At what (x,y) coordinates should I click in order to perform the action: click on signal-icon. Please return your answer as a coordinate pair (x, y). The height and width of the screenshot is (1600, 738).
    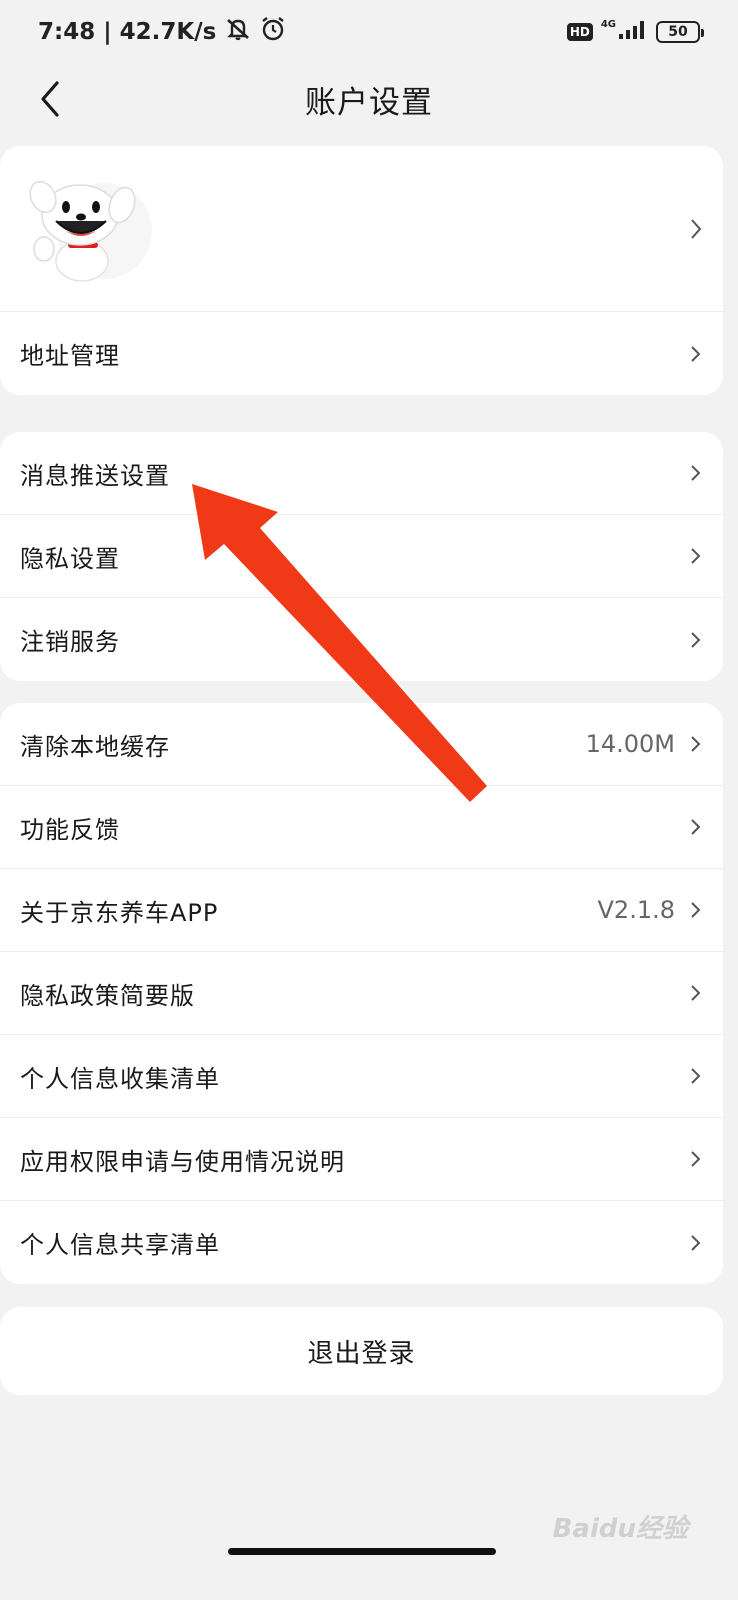
    Looking at the image, I should click on (633, 32).